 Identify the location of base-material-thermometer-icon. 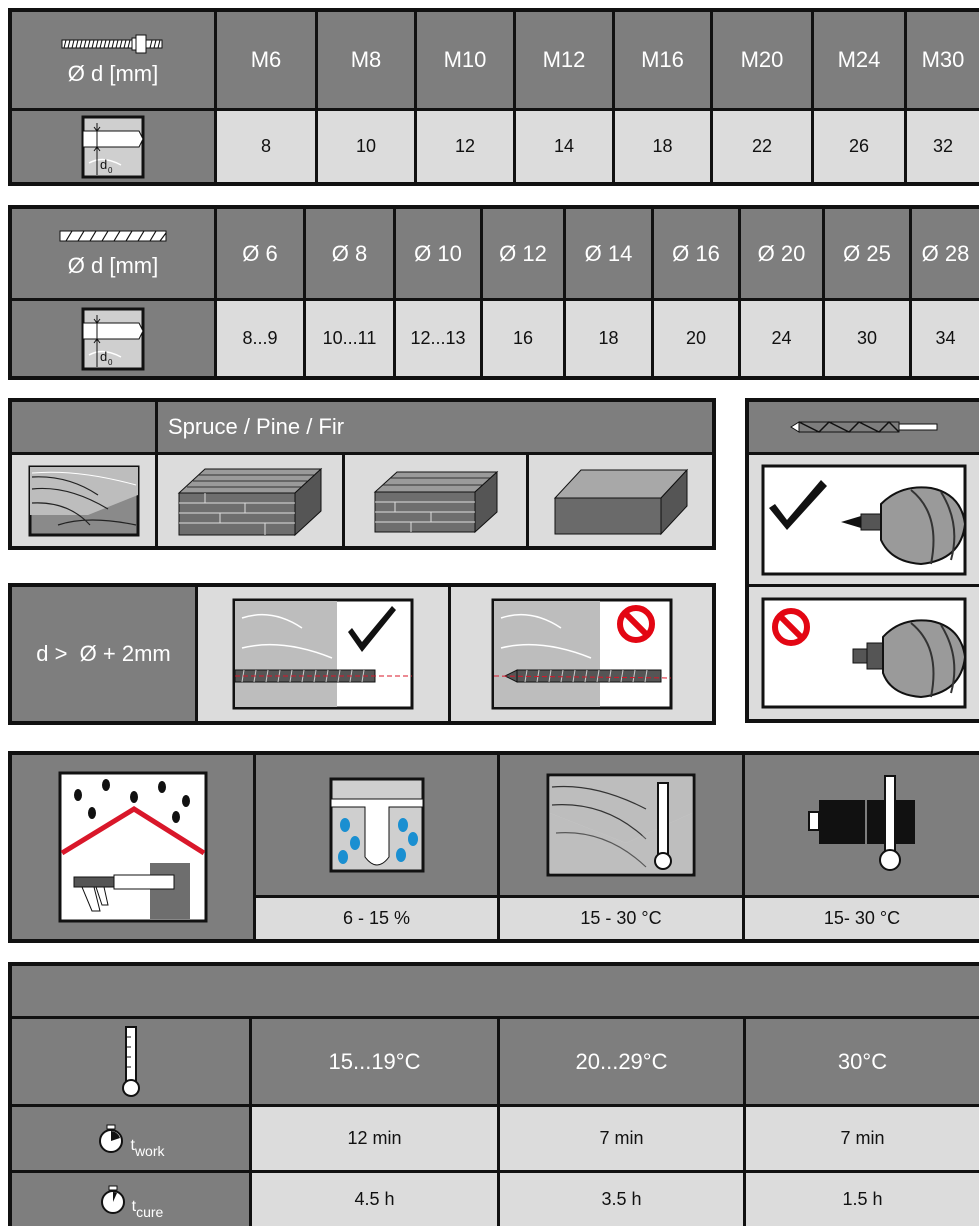
(621, 825).